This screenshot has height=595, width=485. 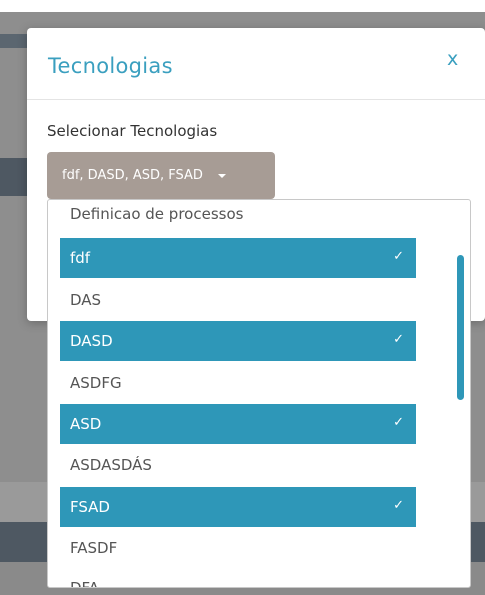 What do you see at coordinates (242, 6) in the screenshot?
I see `background-top-band` at bounding box center [242, 6].